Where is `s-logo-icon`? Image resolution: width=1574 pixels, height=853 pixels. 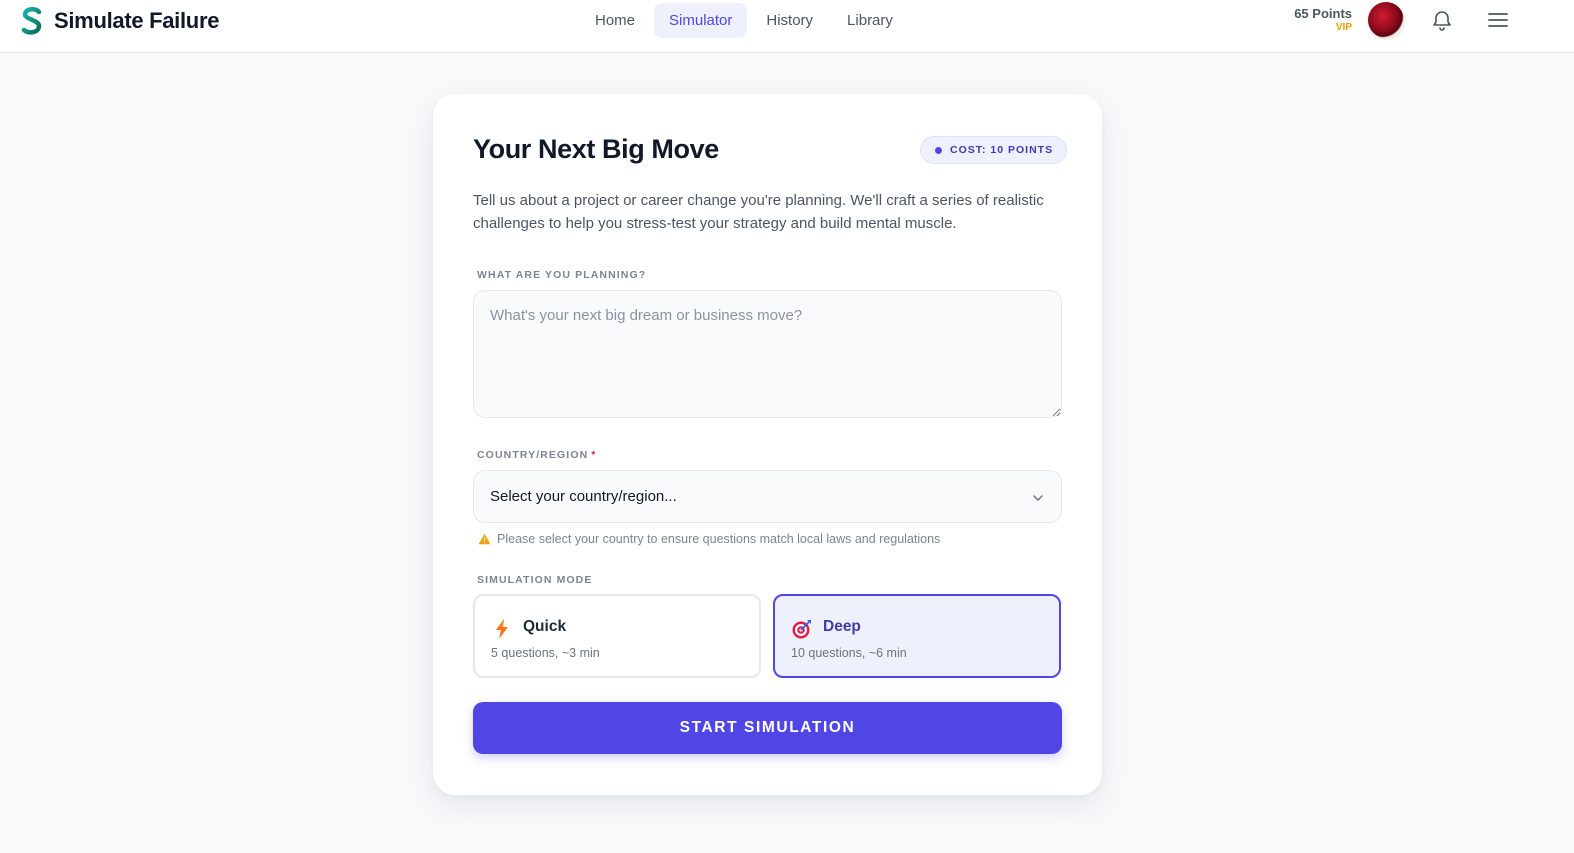 s-logo-icon is located at coordinates (31, 21).